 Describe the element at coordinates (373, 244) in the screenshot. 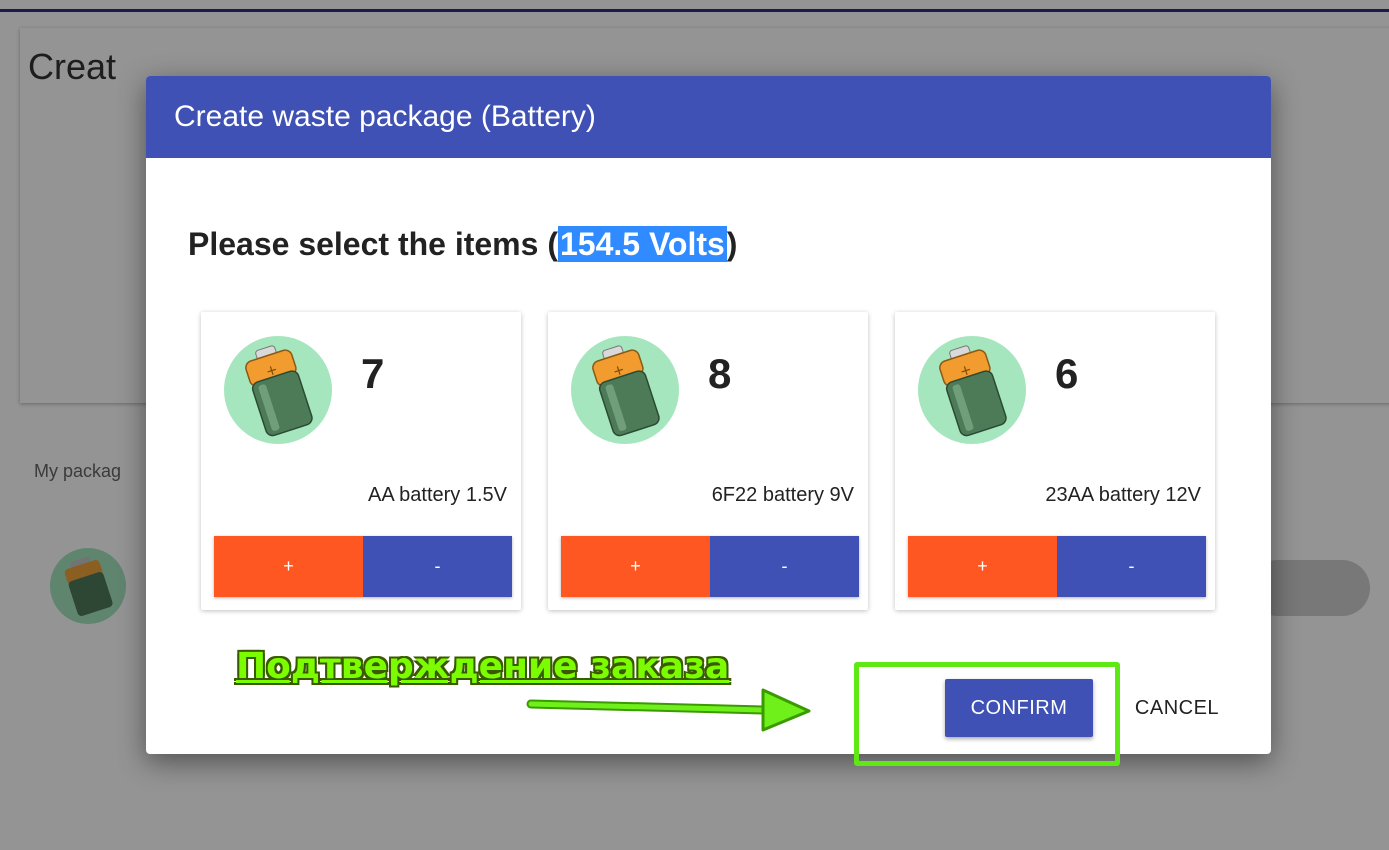

I see `prompt-prefix: Please select the items (` at that location.